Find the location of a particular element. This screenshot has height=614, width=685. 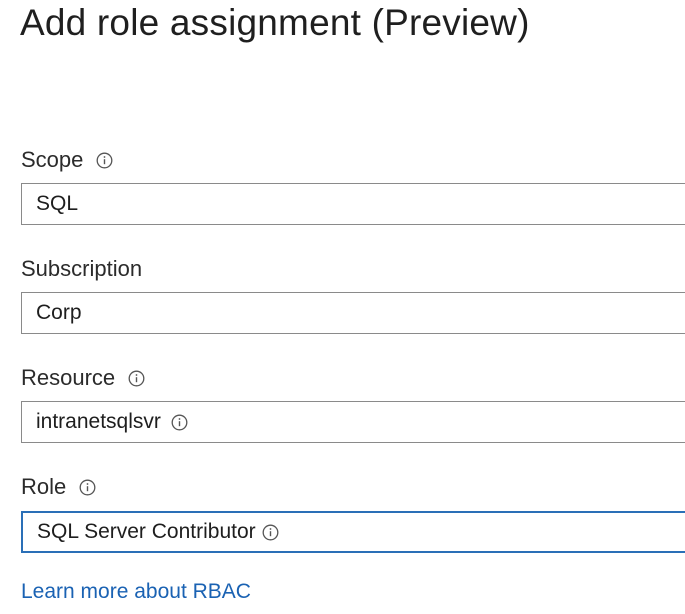

subscription-value: Corp is located at coordinates (59, 312).